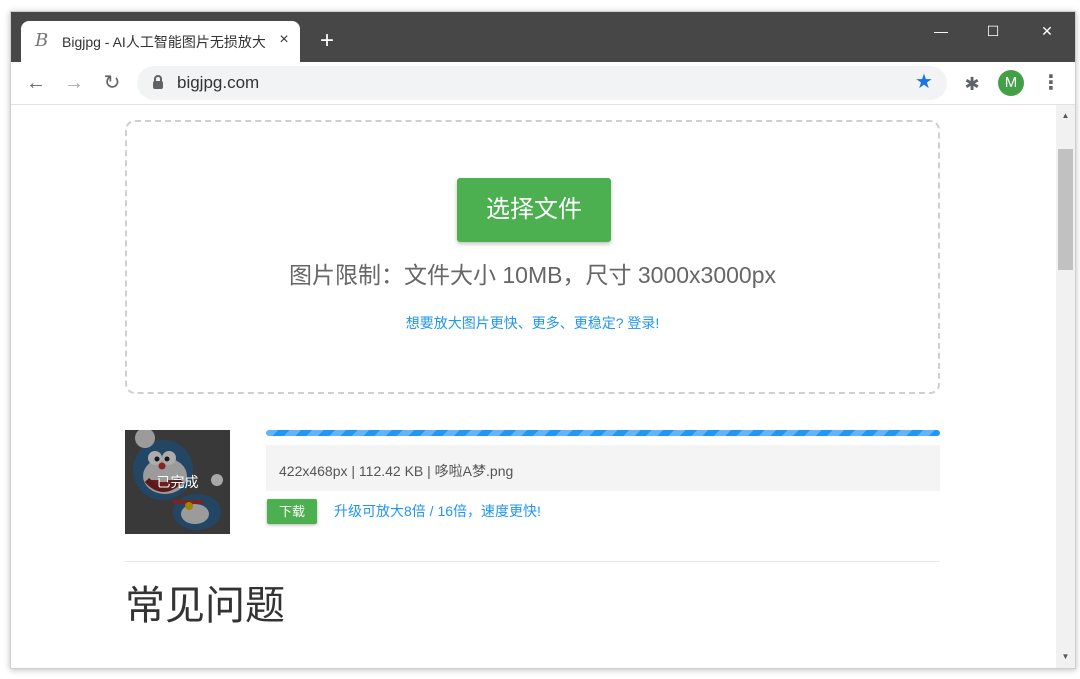  I want to click on url-text: bigjpg.com, so click(218, 83).